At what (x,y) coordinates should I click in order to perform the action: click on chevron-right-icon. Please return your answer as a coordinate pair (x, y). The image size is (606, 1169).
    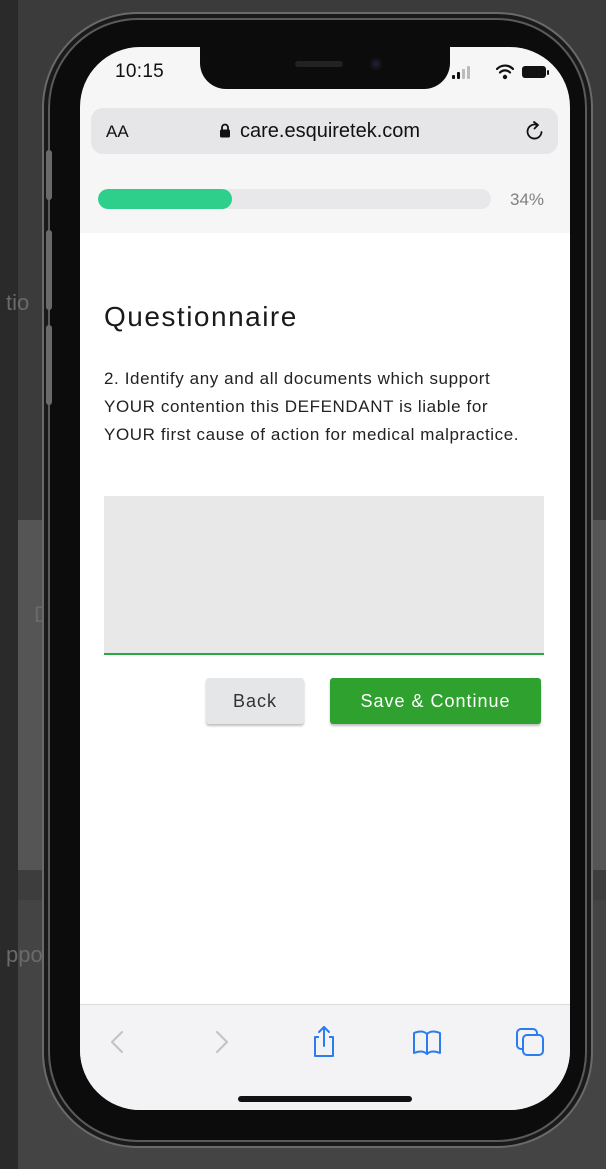
    Looking at the image, I should click on (221, 1042).